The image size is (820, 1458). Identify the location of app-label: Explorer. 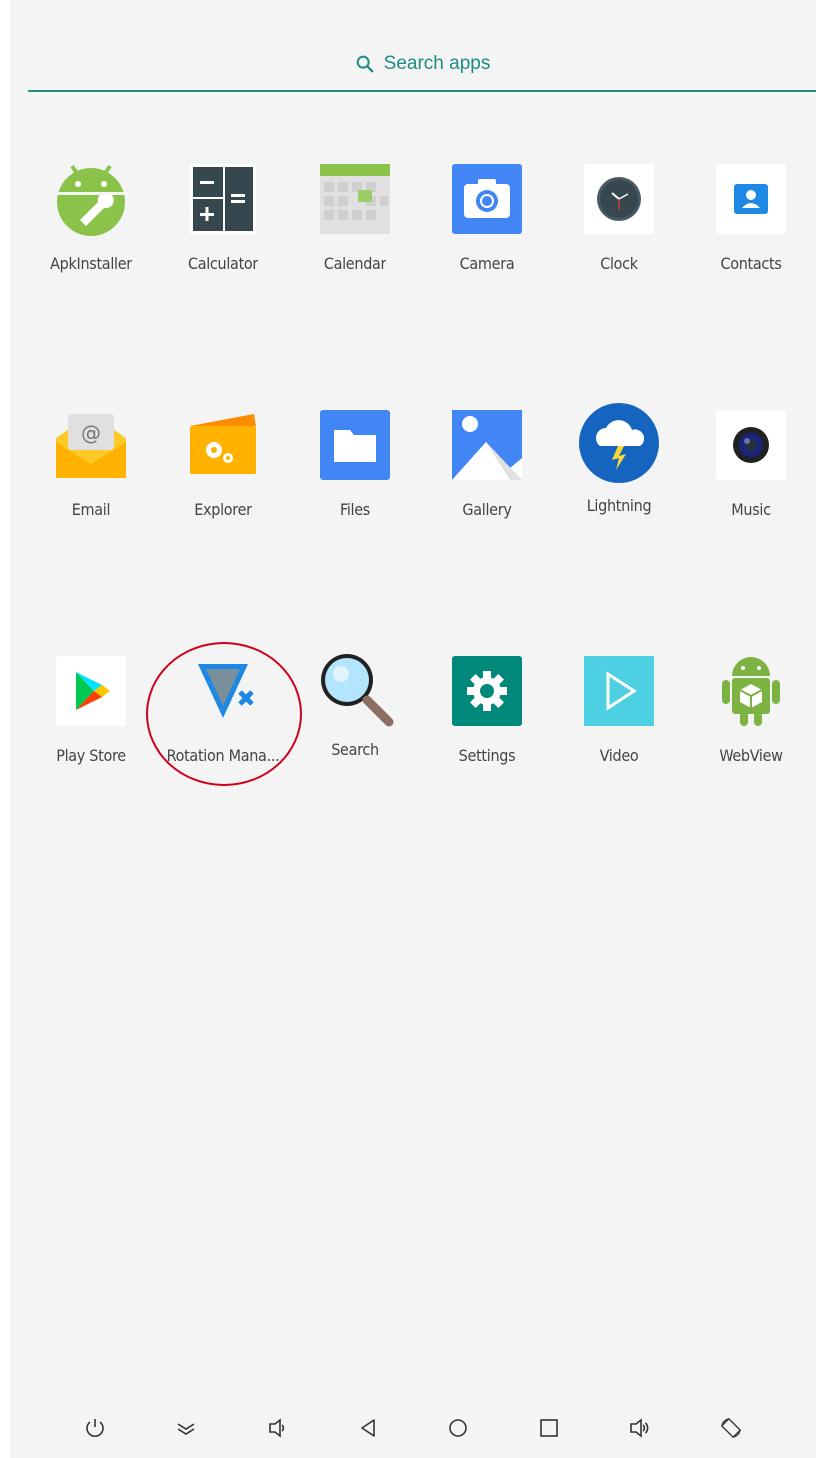
(223, 509).